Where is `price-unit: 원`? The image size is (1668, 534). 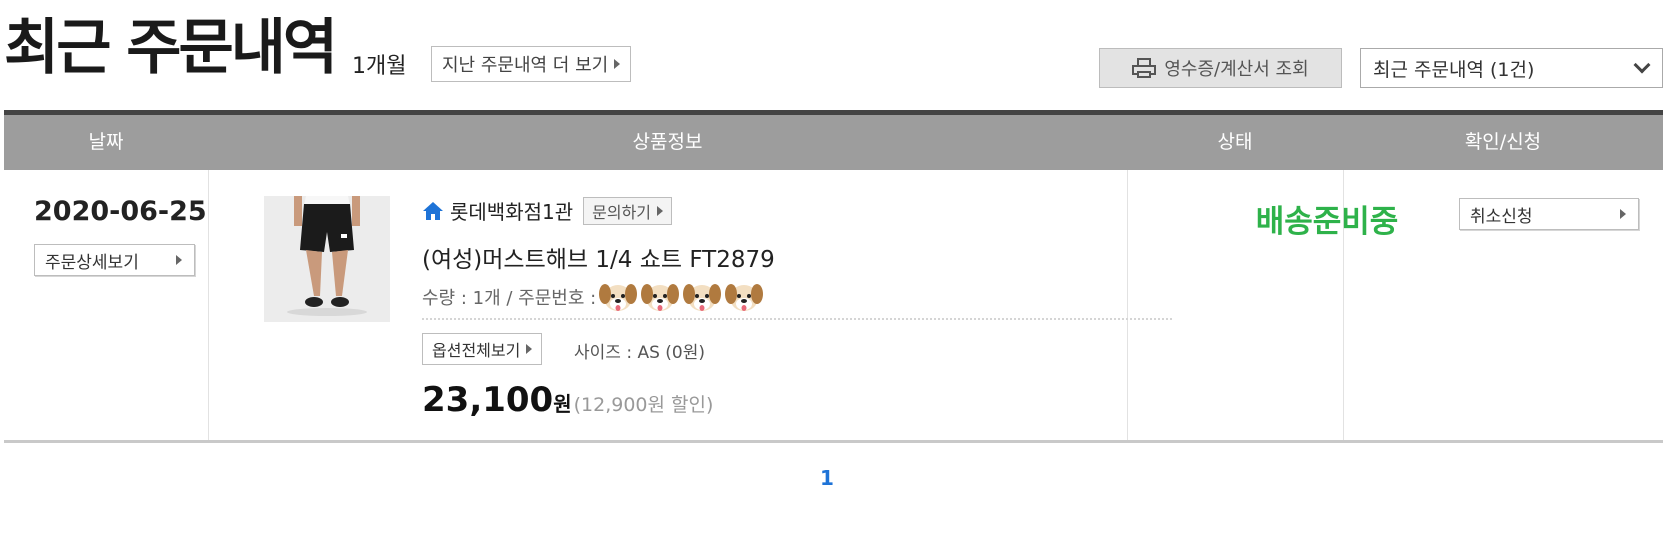 price-unit: 원 is located at coordinates (562, 404).